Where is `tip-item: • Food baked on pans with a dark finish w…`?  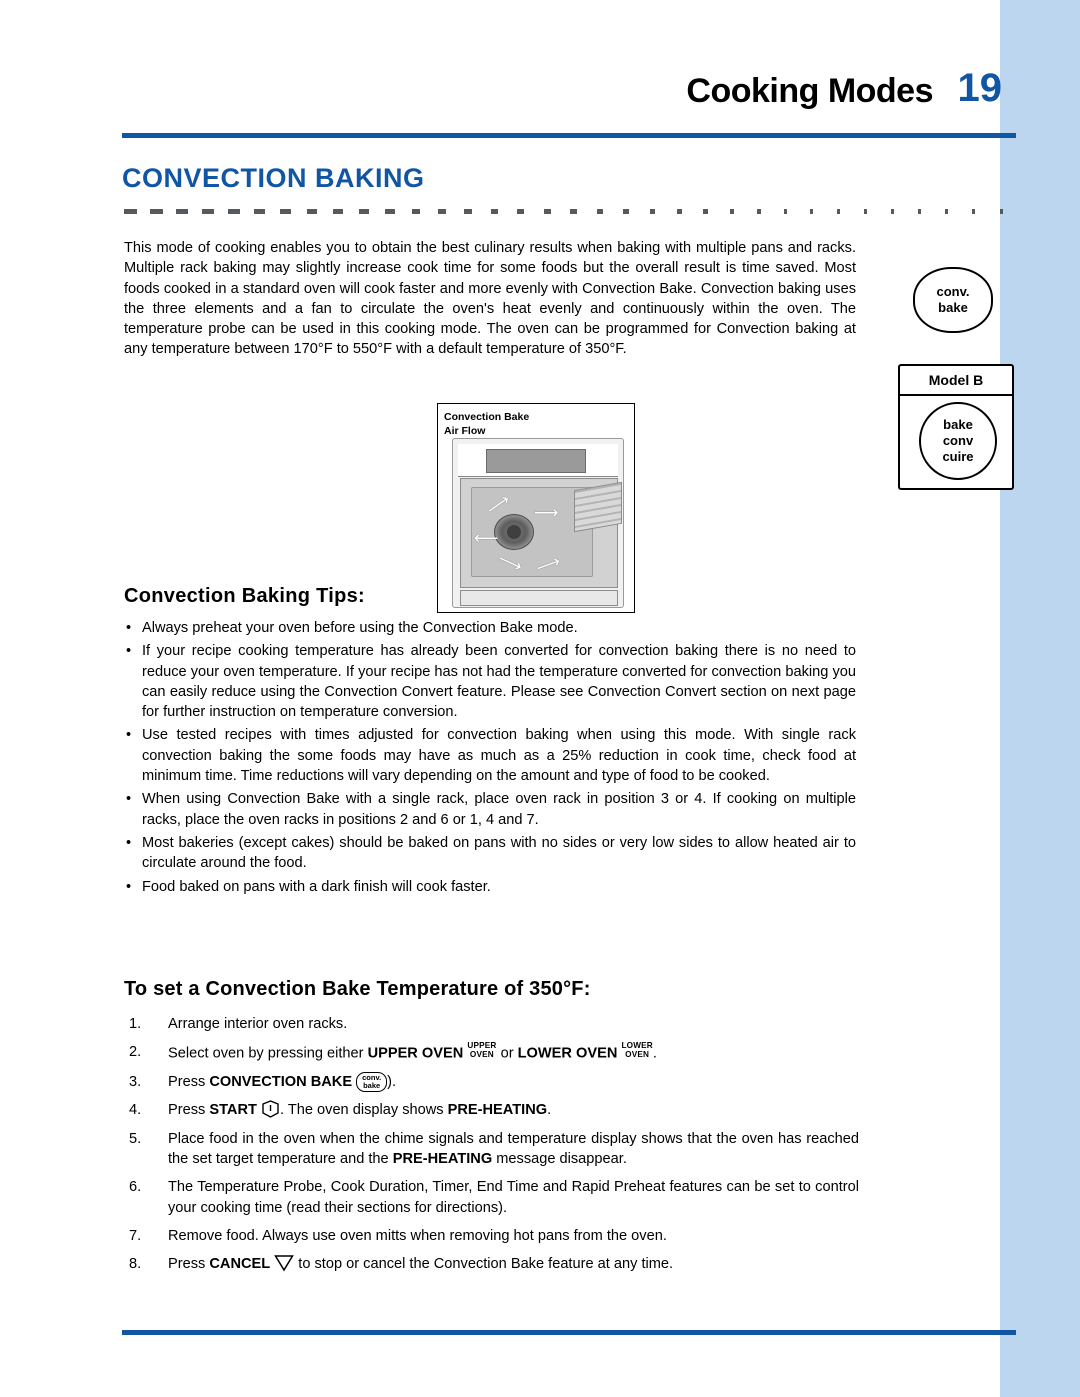 tip-item: • Food baked on pans with a dark finish w… is located at coordinates (490, 887).